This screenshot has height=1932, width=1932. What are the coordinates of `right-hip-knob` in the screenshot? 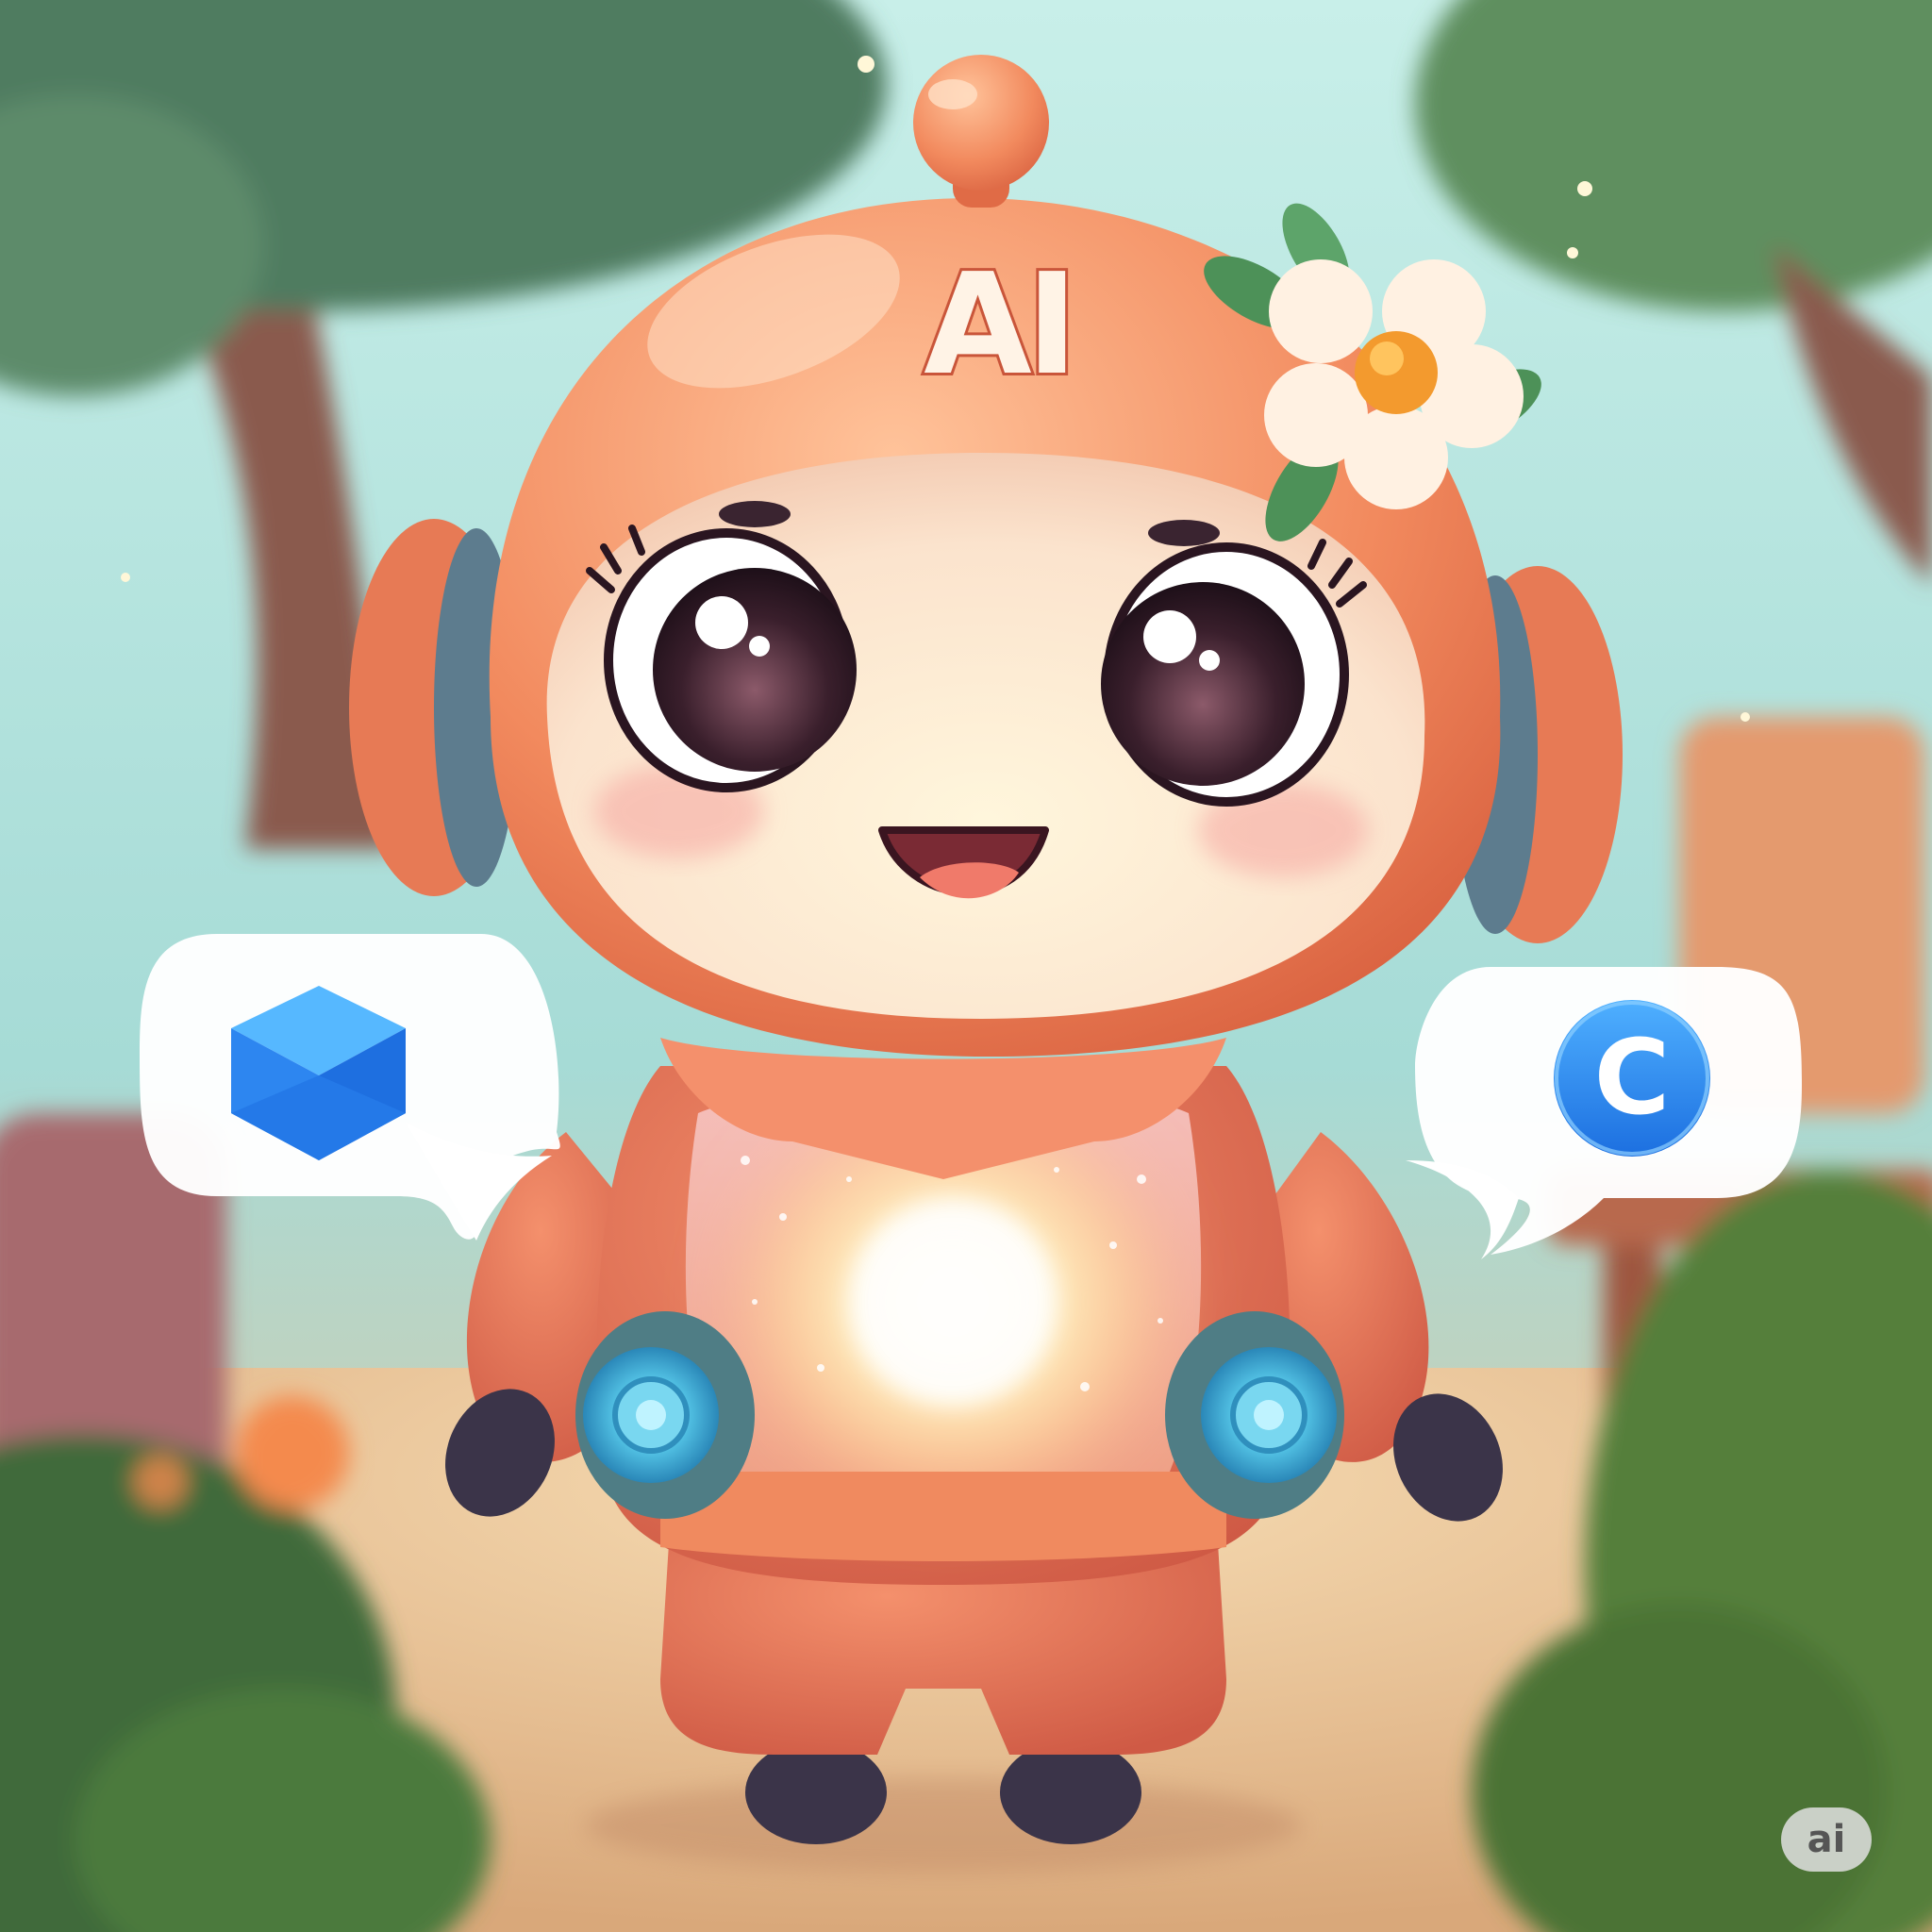 It's located at (1255, 1415).